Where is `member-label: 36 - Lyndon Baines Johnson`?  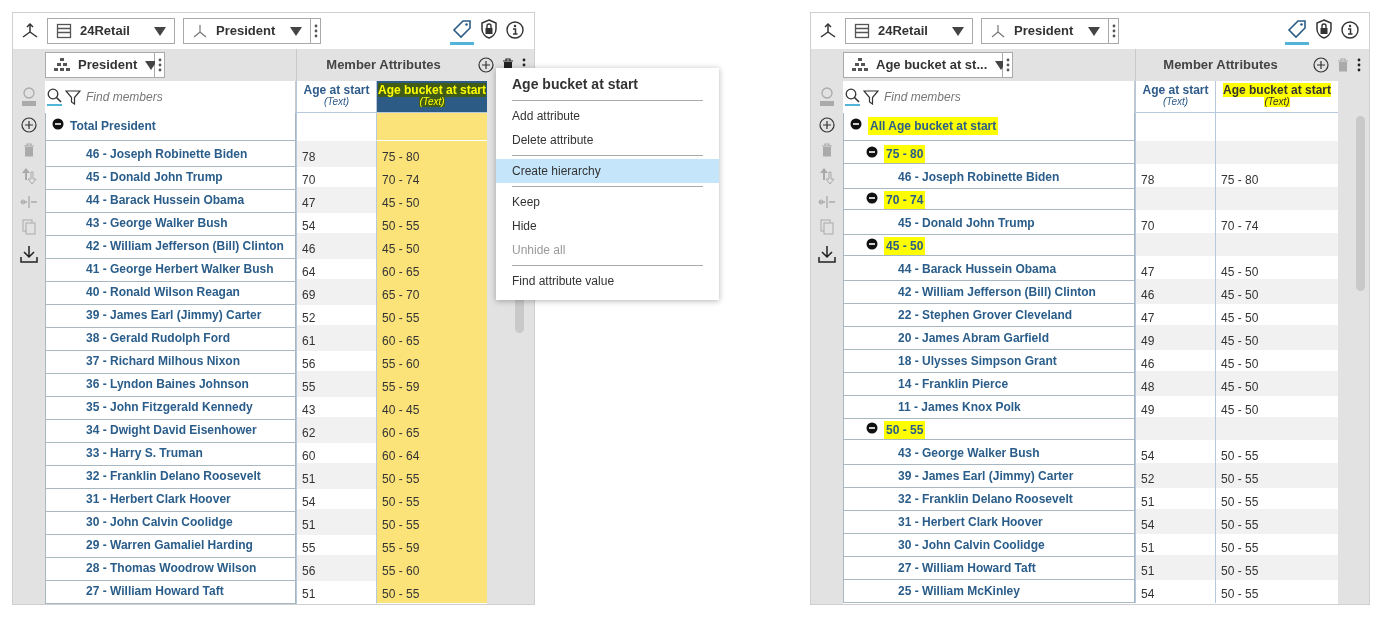 member-label: 36 - Lyndon Baines Johnson is located at coordinates (167, 384).